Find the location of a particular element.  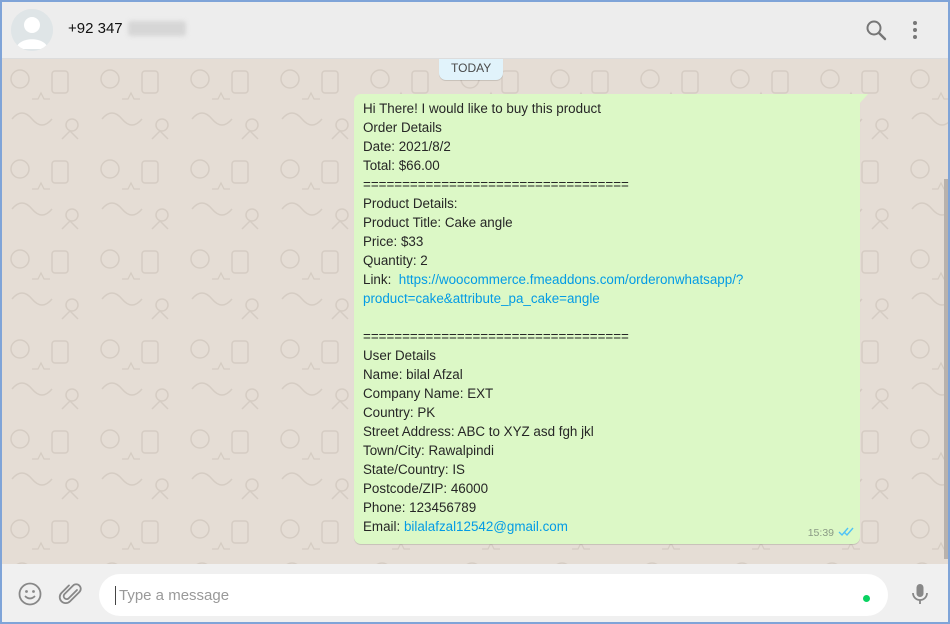

message-line: Date: 2021/8/2 is located at coordinates (407, 146).